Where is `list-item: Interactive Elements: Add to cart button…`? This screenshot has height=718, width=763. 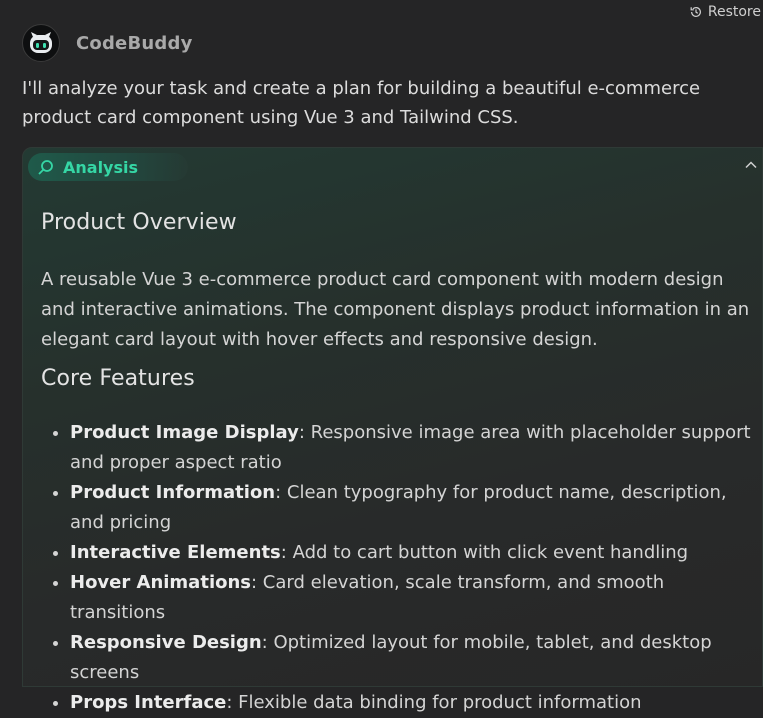 list-item: Interactive Elements: Add to cart button… is located at coordinates (415, 553).